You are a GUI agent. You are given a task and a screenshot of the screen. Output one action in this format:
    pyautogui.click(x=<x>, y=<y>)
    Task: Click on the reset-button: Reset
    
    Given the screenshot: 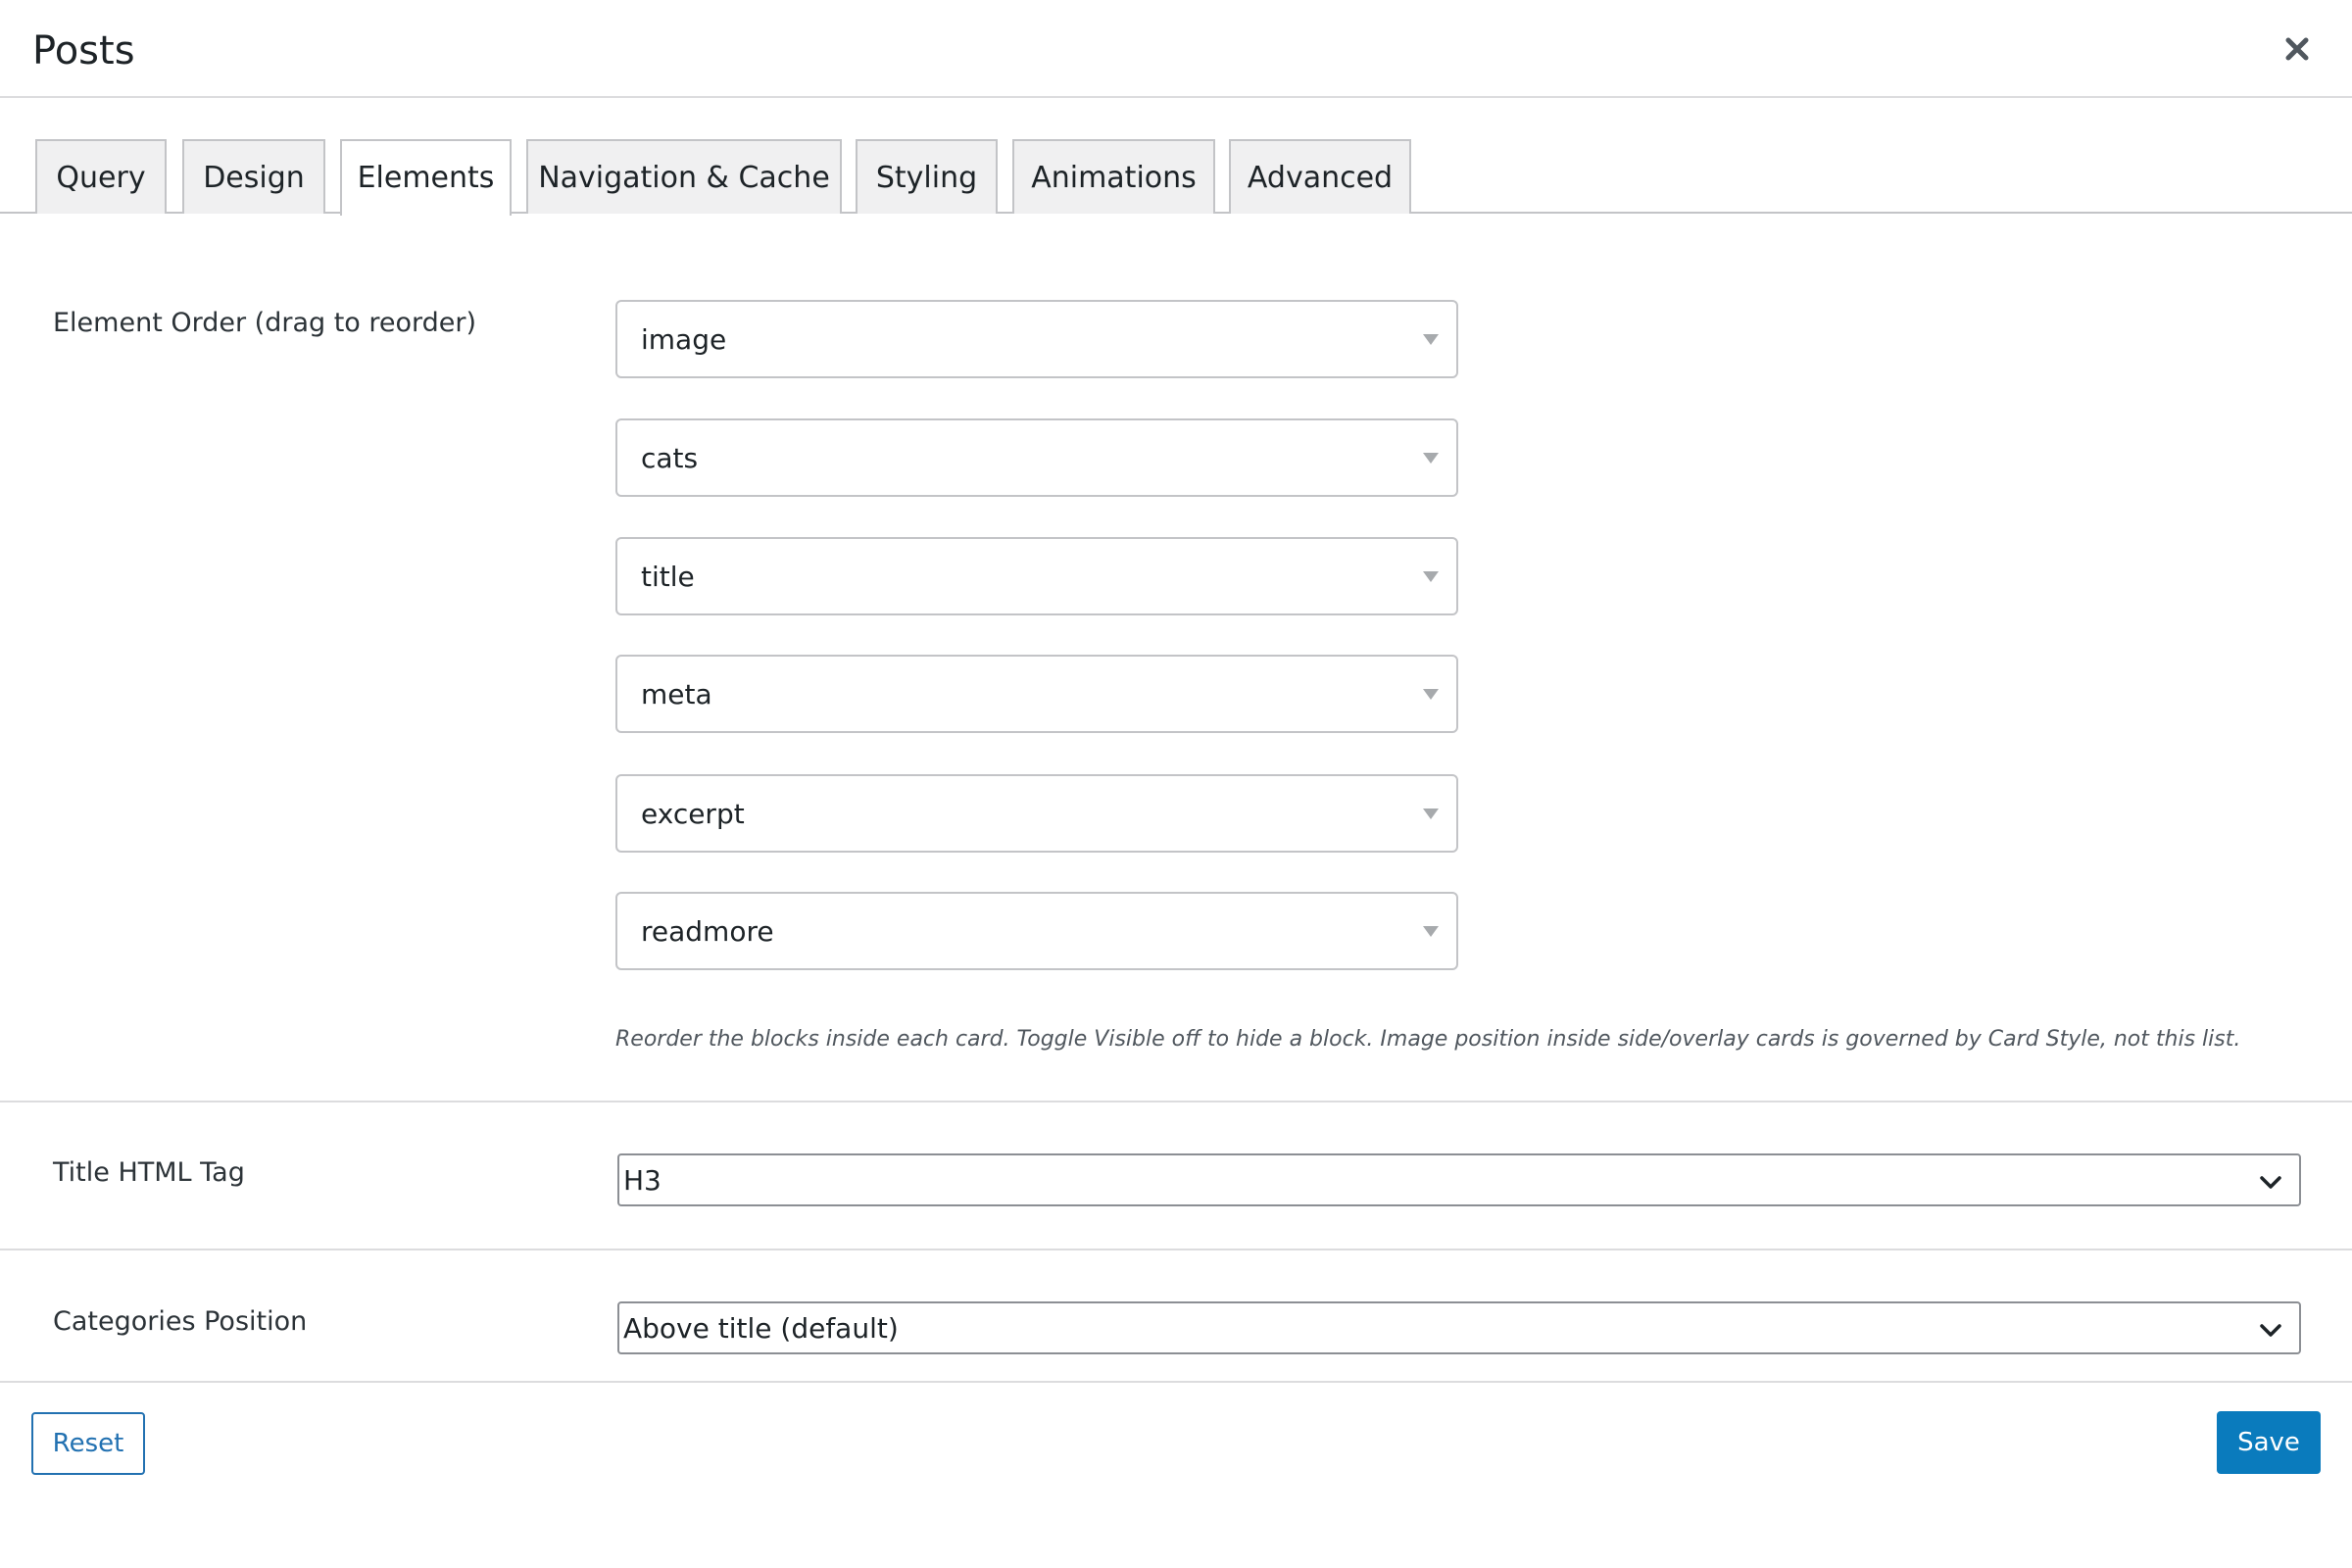 What is the action you would take?
    pyautogui.click(x=88, y=1443)
    